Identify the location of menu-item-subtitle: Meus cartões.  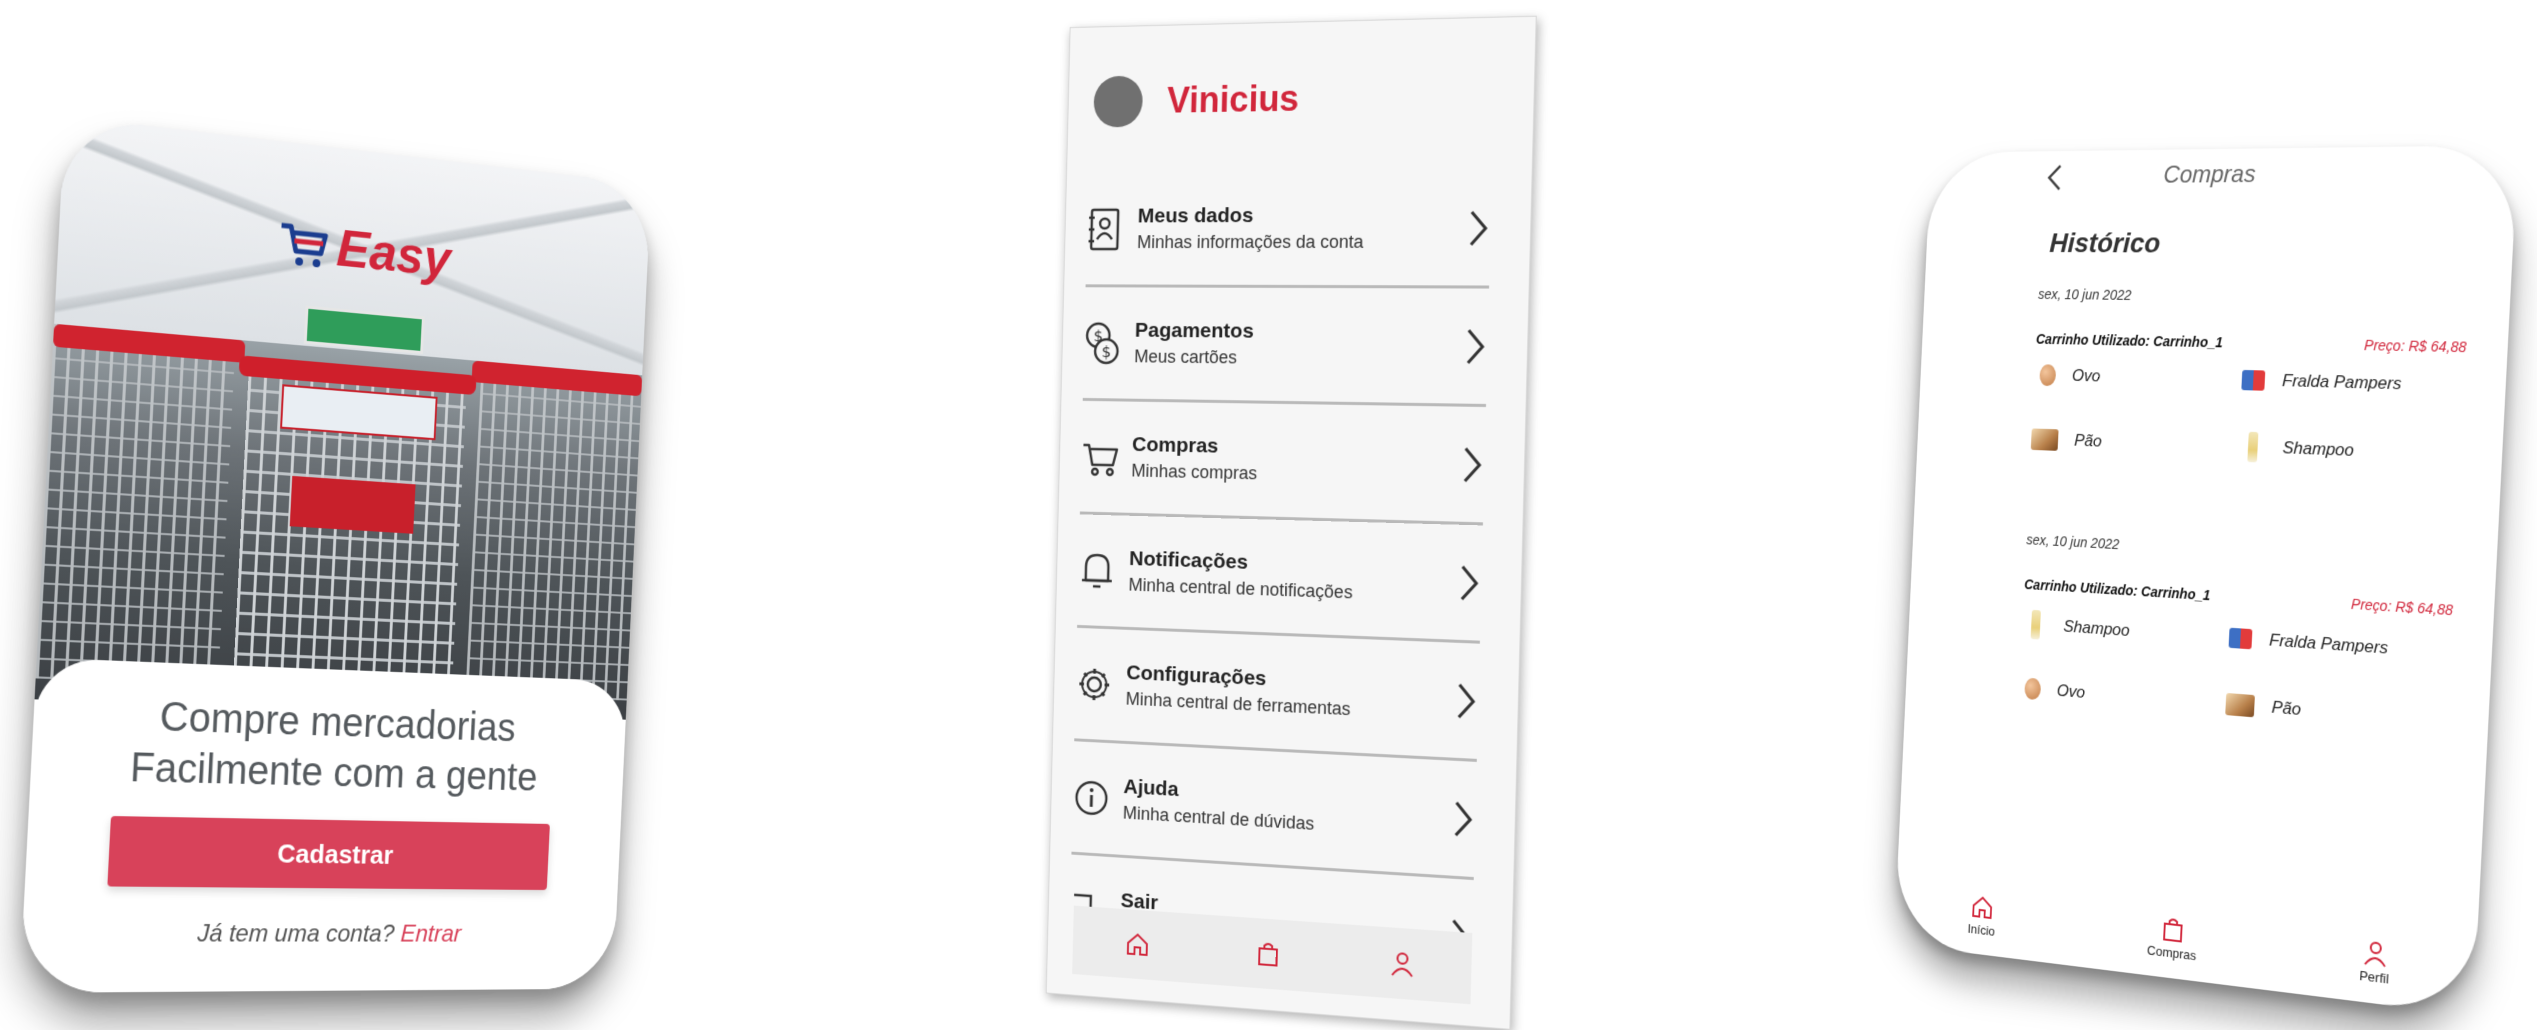
(1186, 357).